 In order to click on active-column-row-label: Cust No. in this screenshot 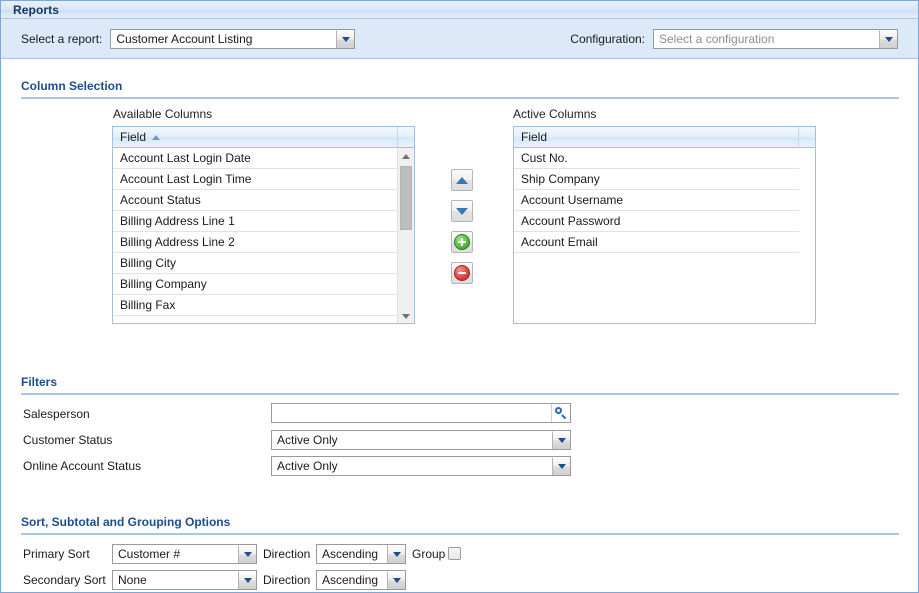, I will do `click(544, 158)`.